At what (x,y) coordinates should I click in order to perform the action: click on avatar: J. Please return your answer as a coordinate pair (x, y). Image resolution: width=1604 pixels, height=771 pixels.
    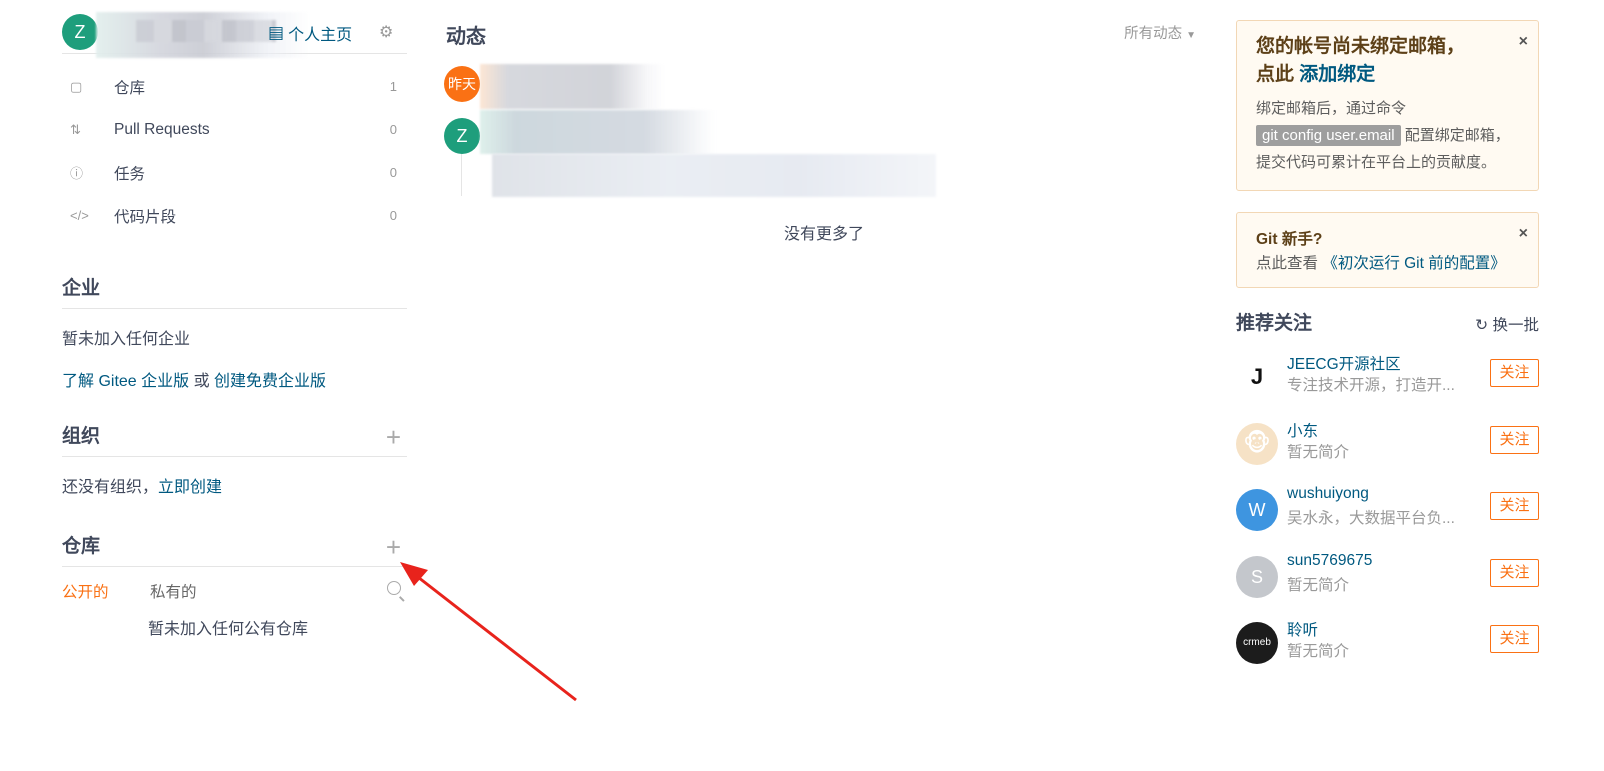
    Looking at the image, I should click on (1257, 377).